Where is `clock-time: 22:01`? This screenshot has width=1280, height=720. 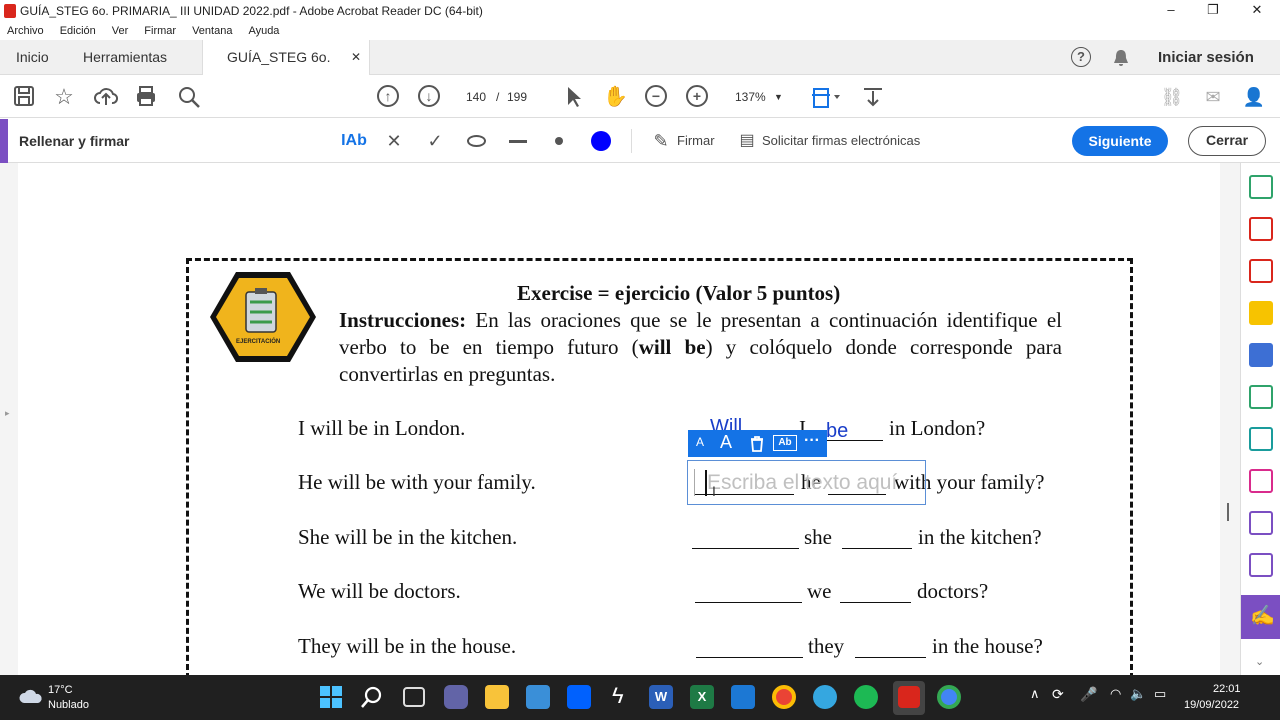
clock-time: 22:01 is located at coordinates (1227, 689).